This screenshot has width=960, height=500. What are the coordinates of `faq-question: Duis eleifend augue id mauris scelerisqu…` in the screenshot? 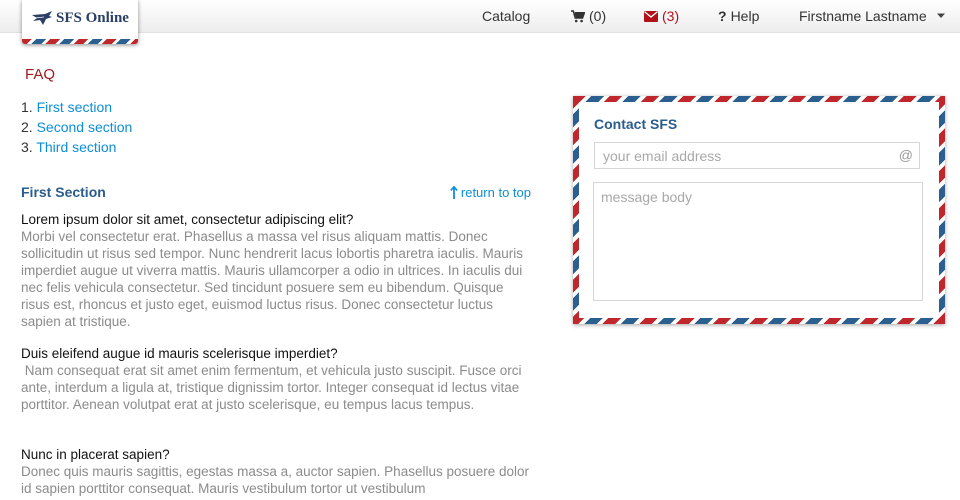 It's located at (179, 353).